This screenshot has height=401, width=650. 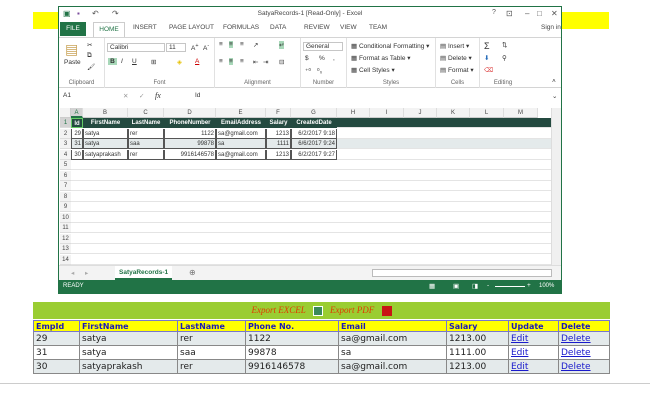 What do you see at coordinates (292, 338) in the screenshot?
I see `cell-phone: 1122` at bounding box center [292, 338].